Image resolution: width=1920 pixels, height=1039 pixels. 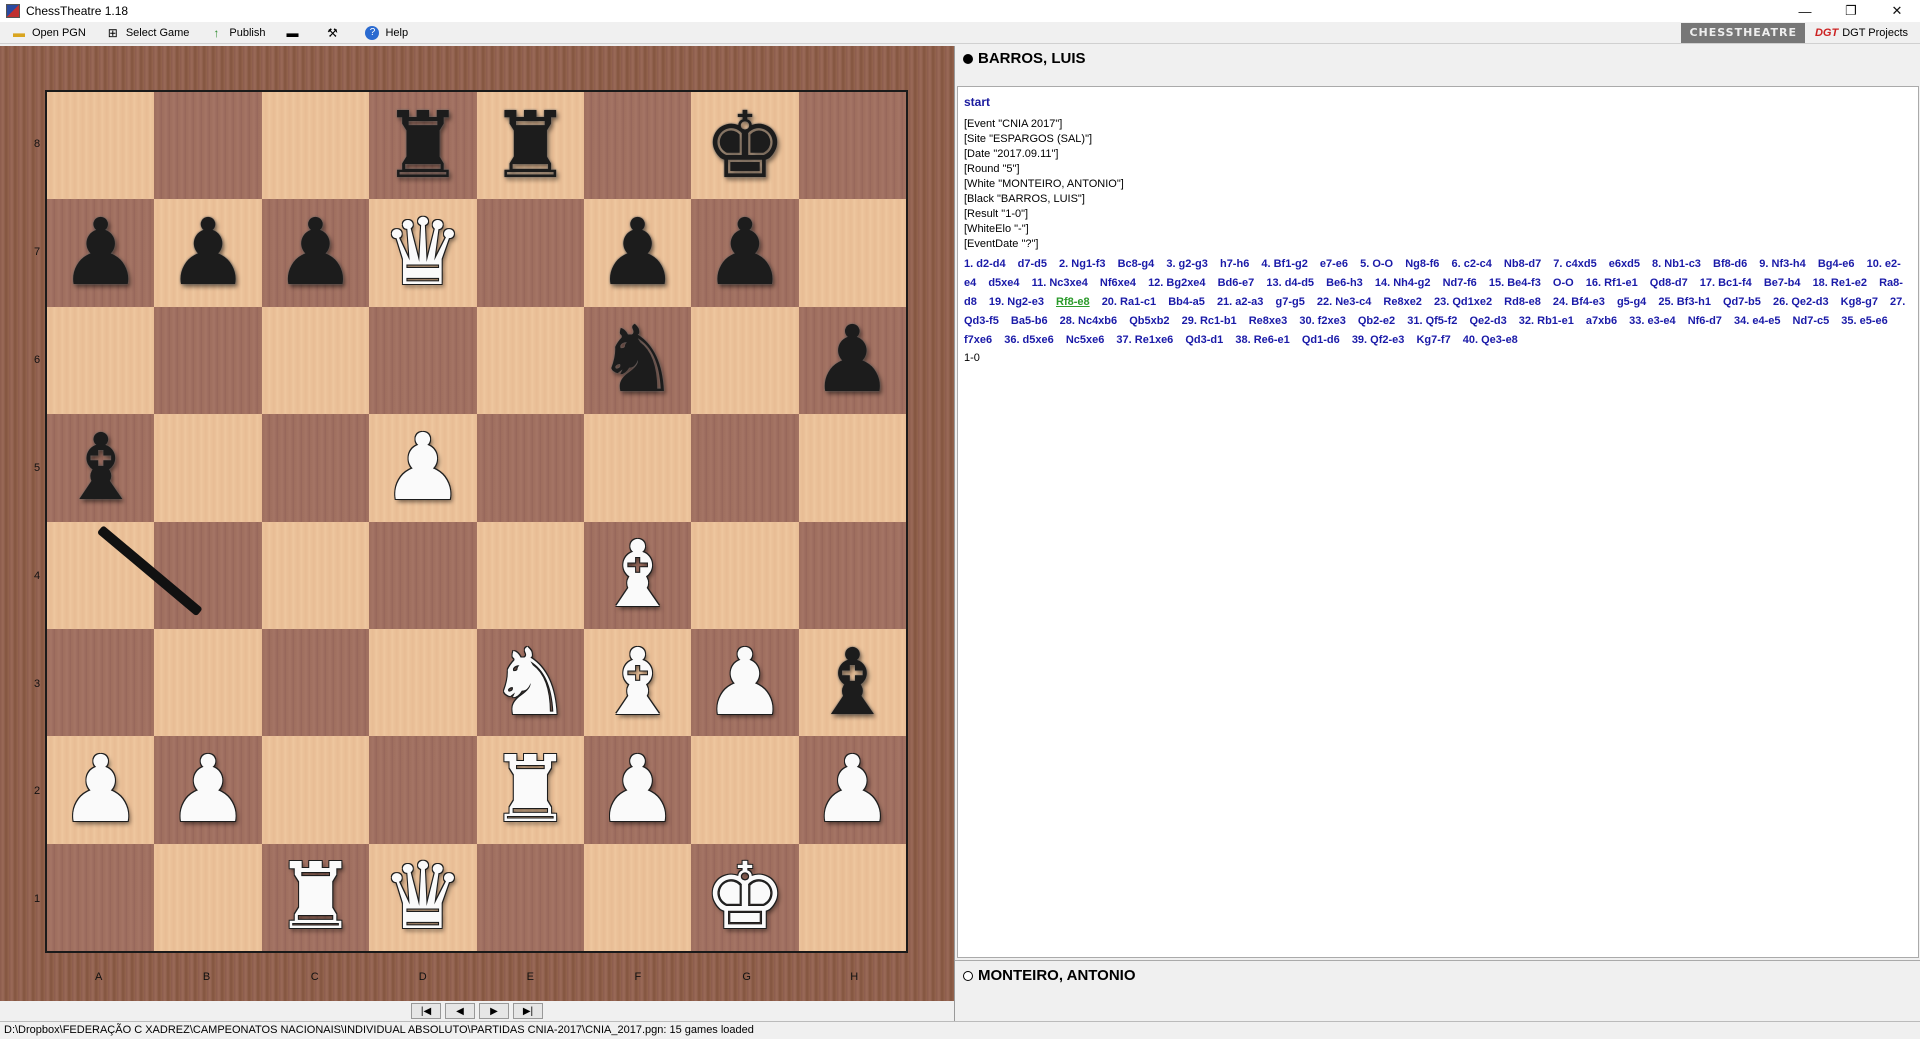 What do you see at coordinates (423, 682) in the screenshot?
I see `square-d3` at bounding box center [423, 682].